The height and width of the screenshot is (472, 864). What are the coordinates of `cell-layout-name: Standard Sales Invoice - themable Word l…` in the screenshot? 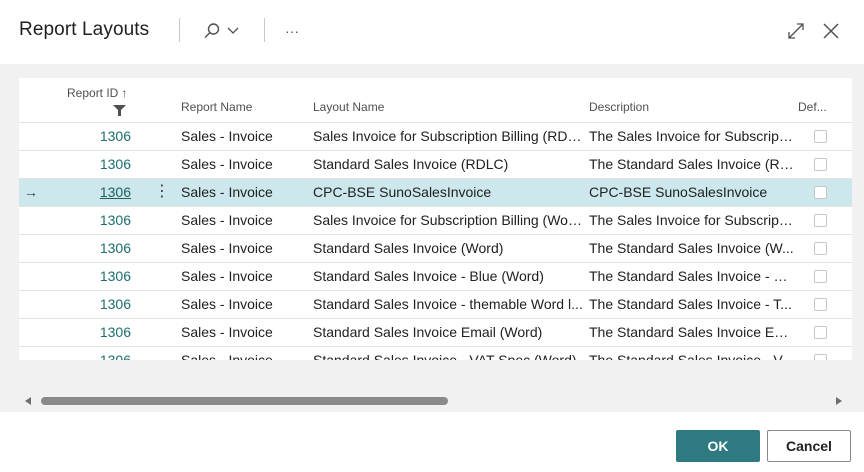 It's located at (448, 304).